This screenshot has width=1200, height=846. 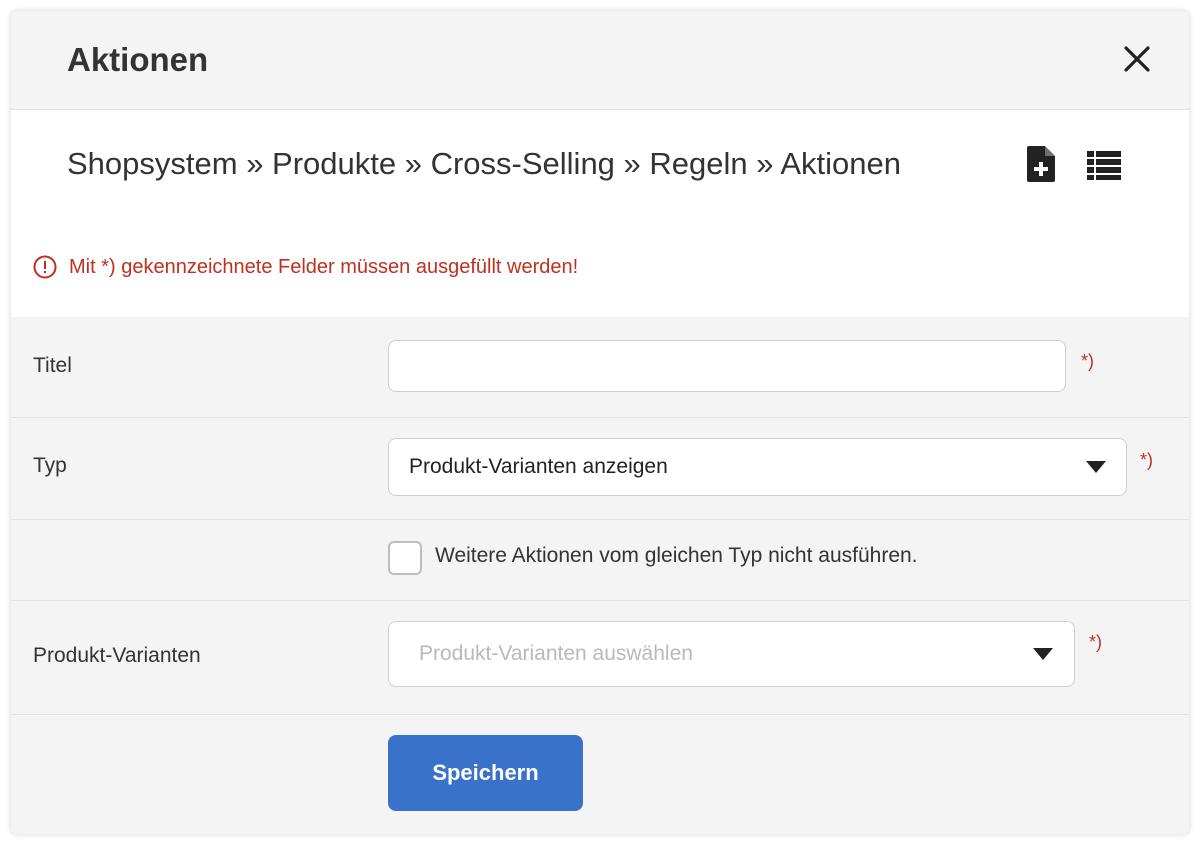 What do you see at coordinates (50, 465) in the screenshot?
I see `type-label: Typ` at bounding box center [50, 465].